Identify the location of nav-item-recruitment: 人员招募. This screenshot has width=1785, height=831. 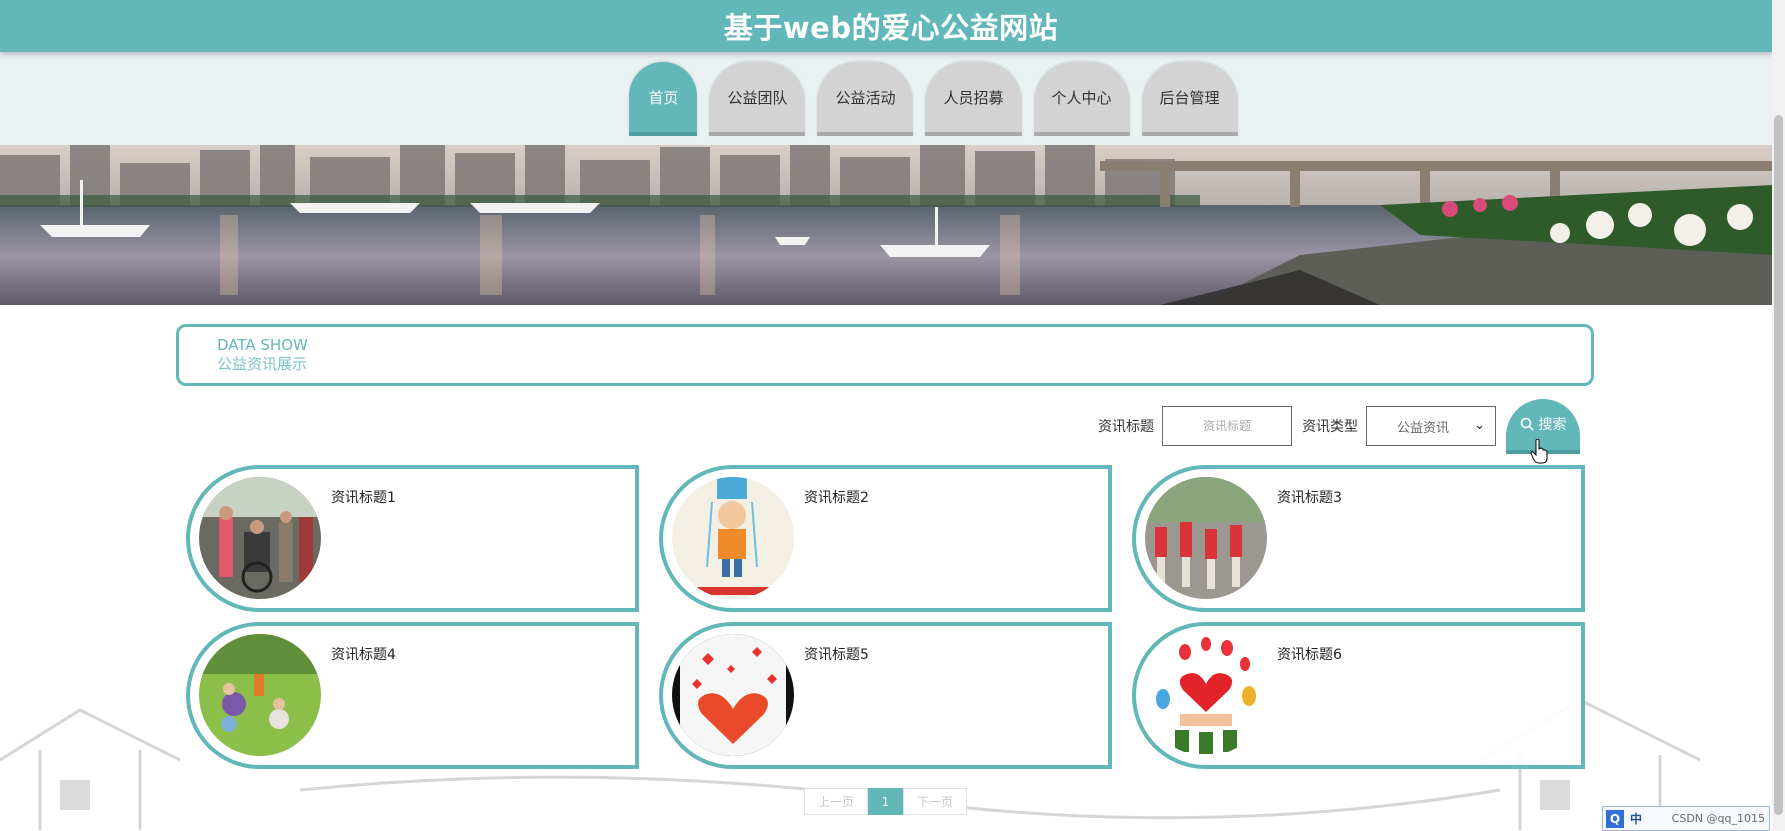
(973, 99).